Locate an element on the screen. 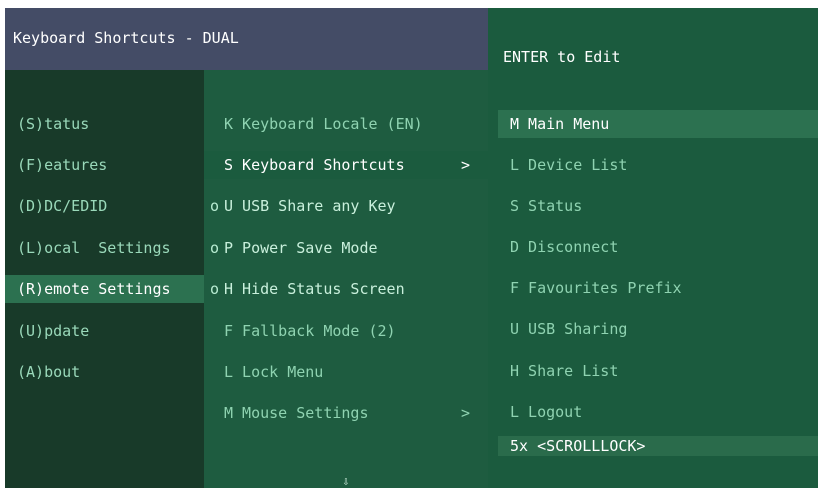 The width and height of the screenshot is (818, 494). submenu-item-label: L Lock Menu is located at coordinates (274, 372).